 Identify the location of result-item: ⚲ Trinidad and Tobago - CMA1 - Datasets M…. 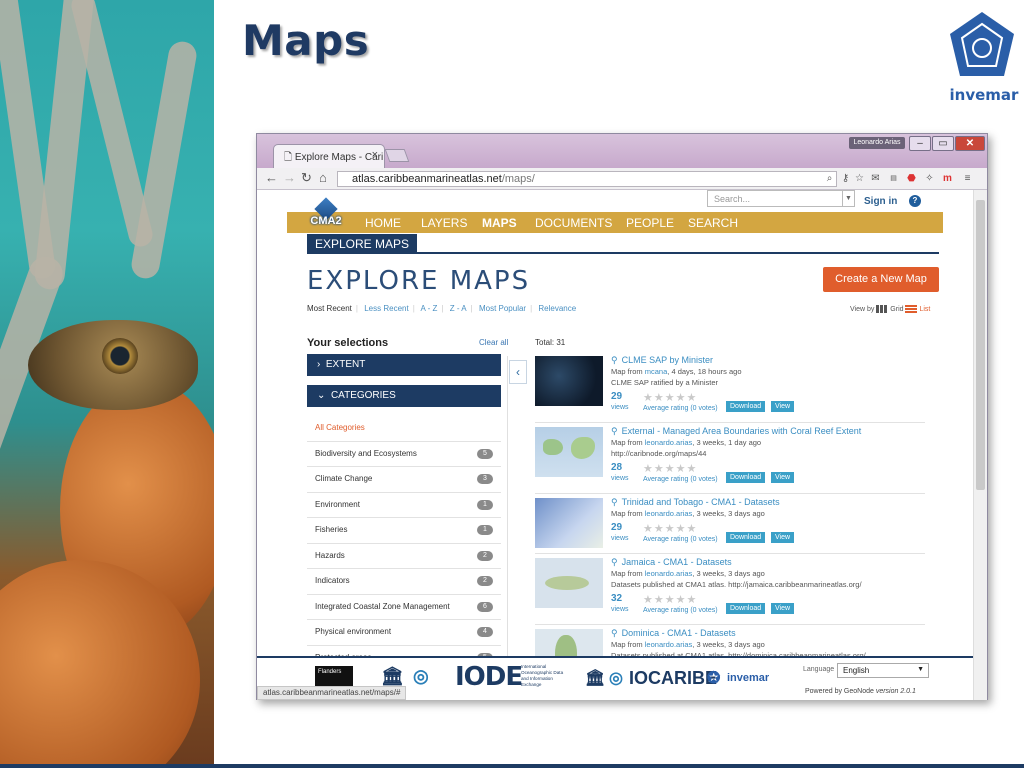
(730, 524).